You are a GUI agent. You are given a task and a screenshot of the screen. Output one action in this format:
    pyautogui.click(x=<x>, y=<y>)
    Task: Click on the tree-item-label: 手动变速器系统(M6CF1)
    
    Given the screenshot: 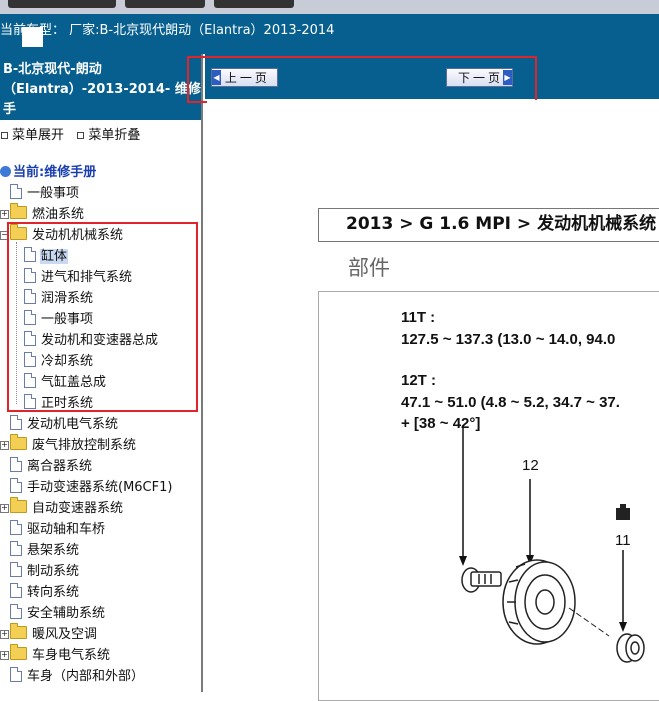 What is the action you would take?
    pyautogui.click(x=100, y=487)
    